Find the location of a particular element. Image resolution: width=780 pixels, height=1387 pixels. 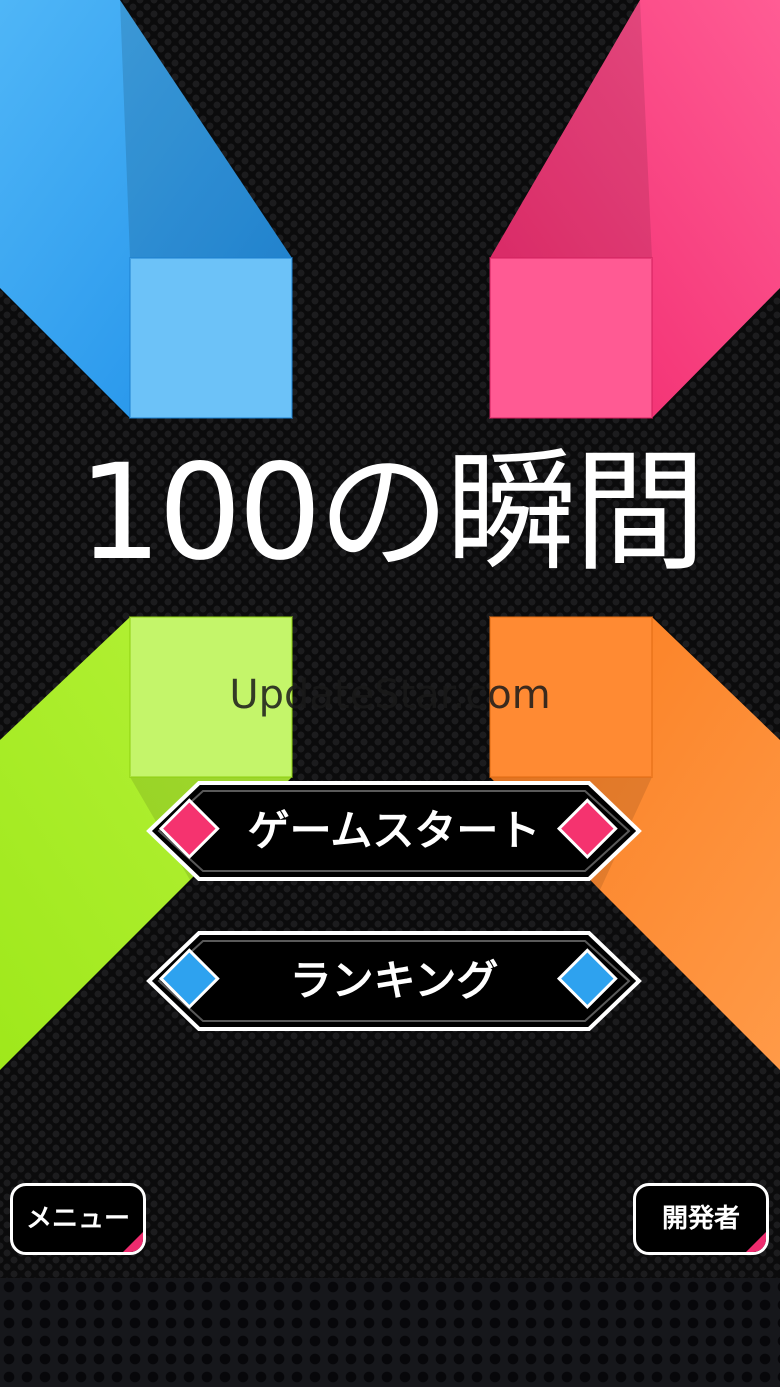

menu-button: メニュー is located at coordinates (78, 1219).